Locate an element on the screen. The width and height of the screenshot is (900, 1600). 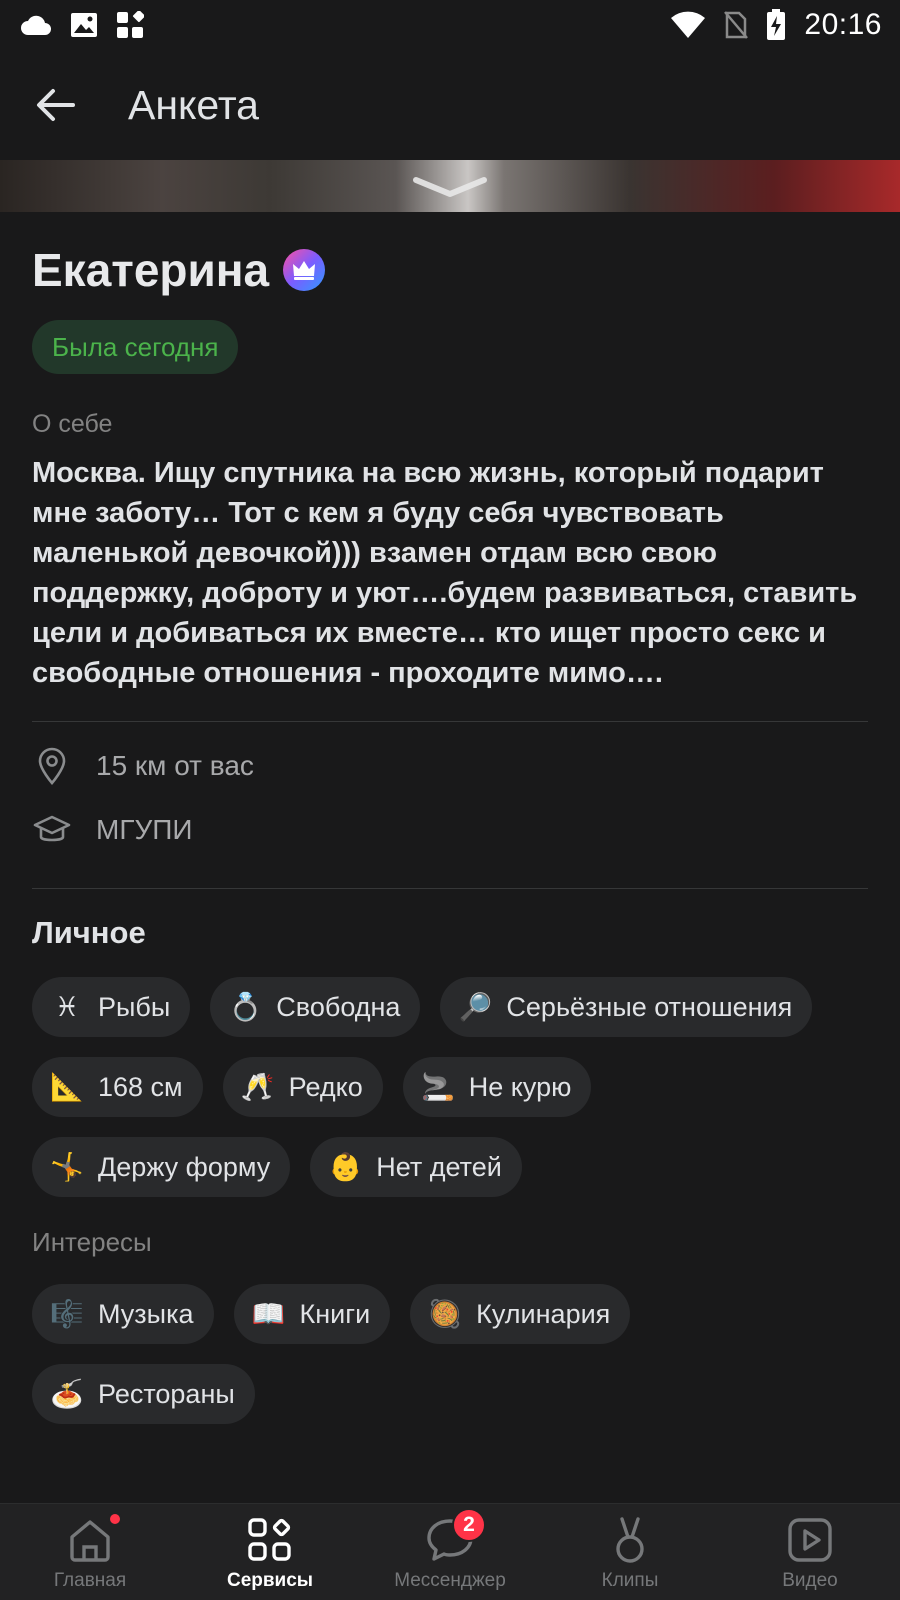
book-icon: 📖 is located at coordinates (268, 1314).